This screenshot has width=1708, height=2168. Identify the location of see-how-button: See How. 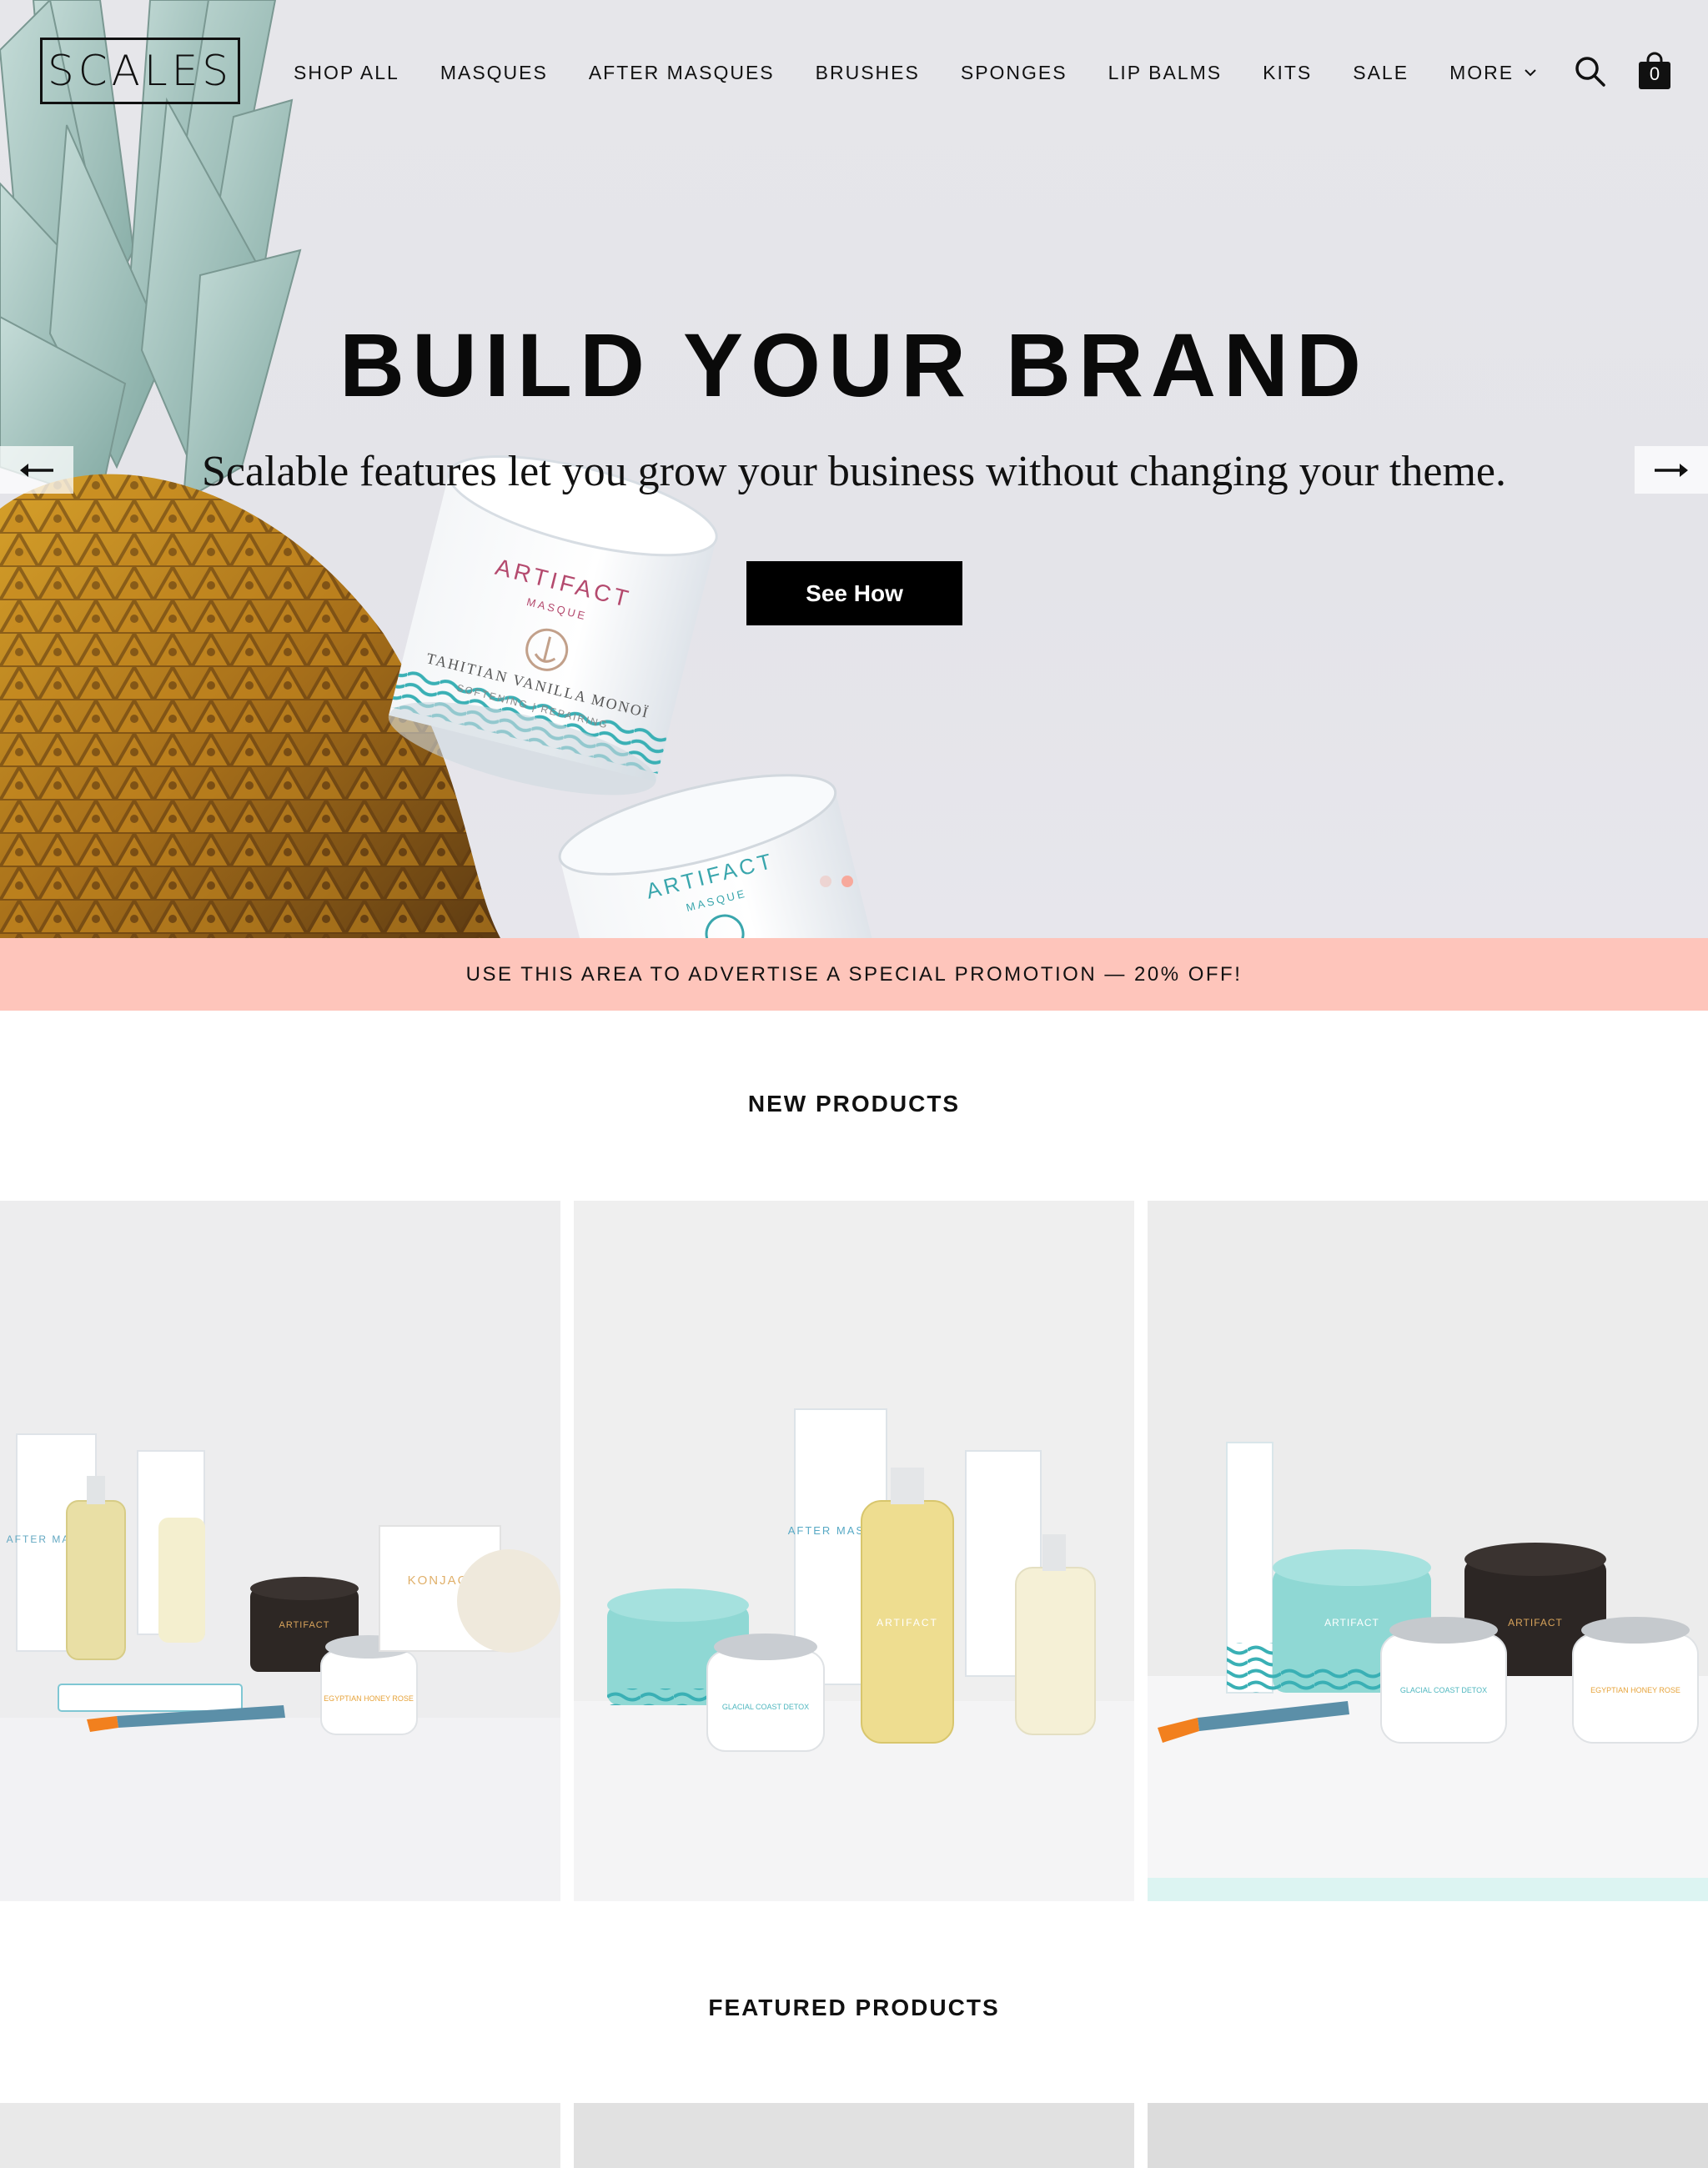
(854, 593).